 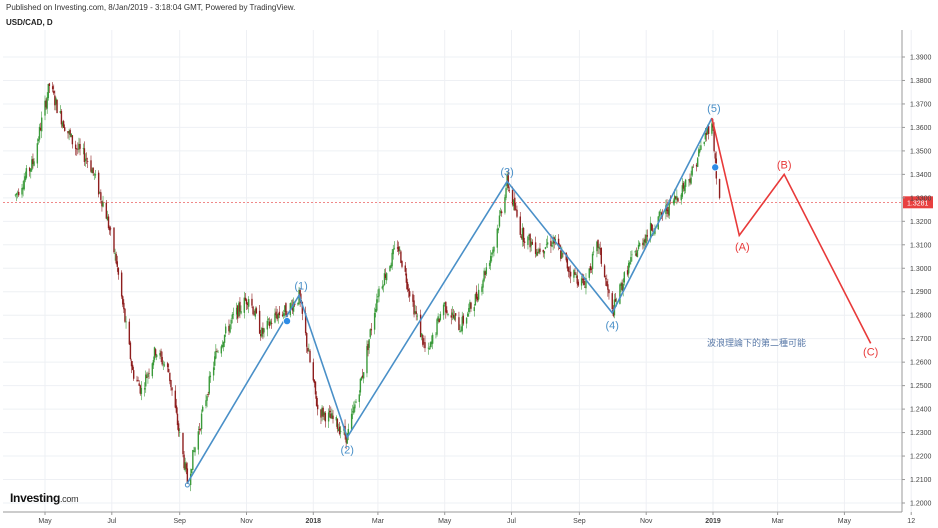 I want to click on y-tick-label: 1.3500, so click(x=921, y=151).